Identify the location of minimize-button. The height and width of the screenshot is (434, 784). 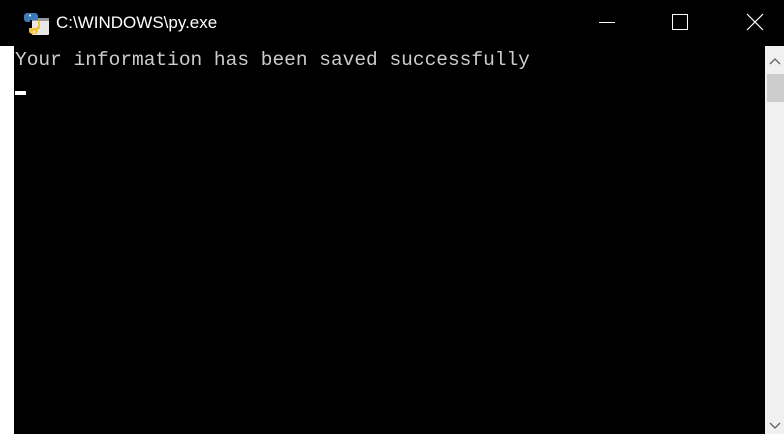
(607, 23).